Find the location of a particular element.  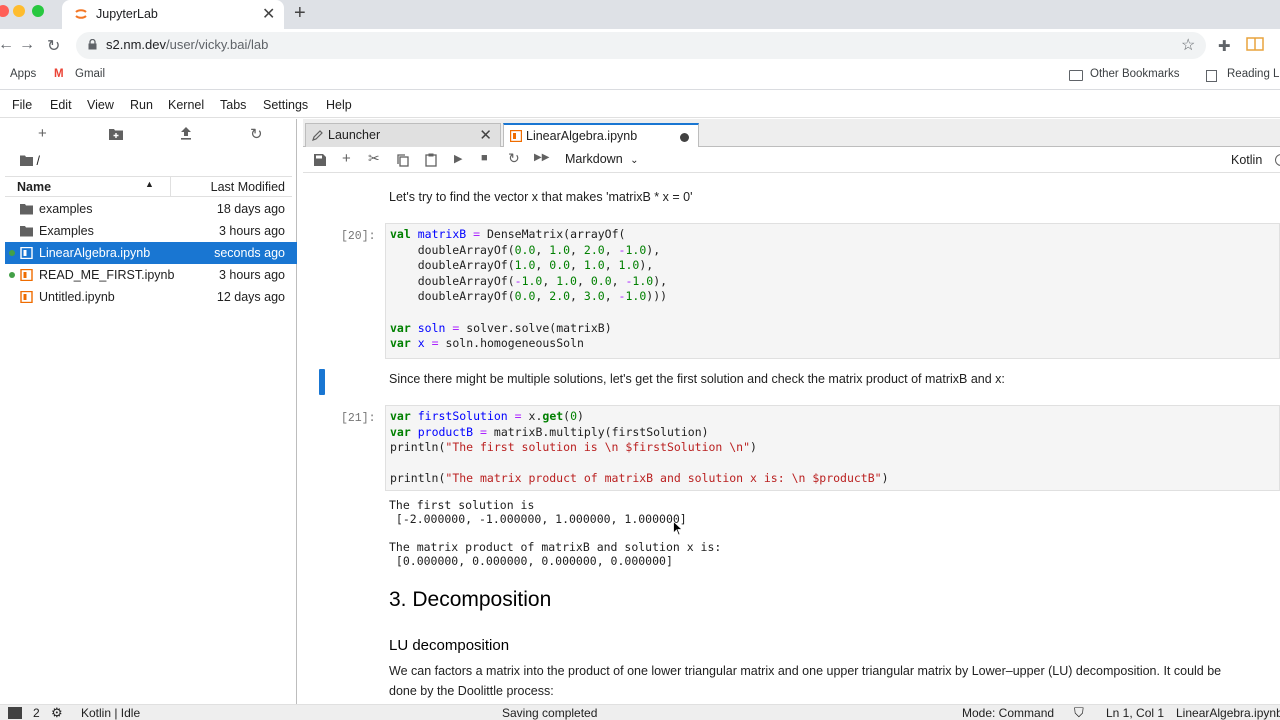

command-mode-status: Mode: Command is located at coordinates (1008, 713).